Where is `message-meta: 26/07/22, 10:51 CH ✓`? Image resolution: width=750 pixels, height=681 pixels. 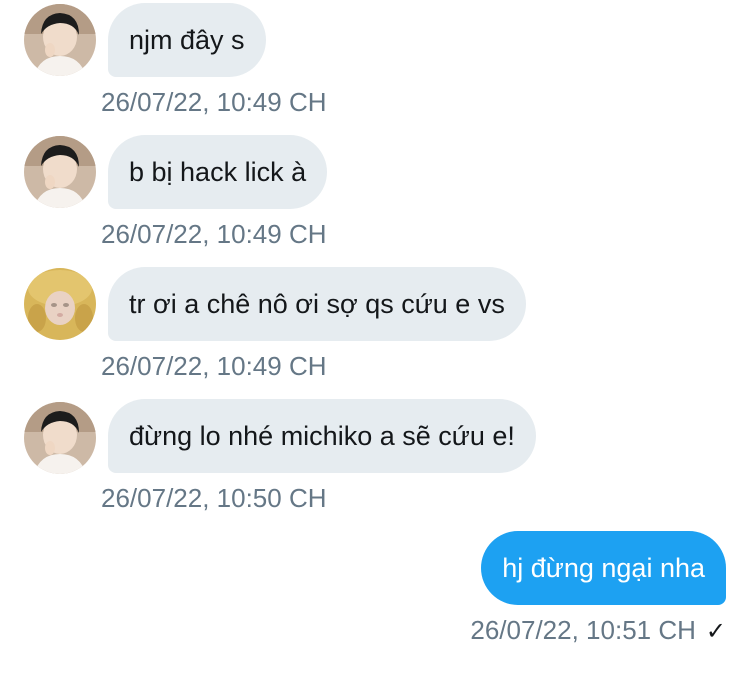 message-meta: 26/07/22, 10:51 CH ✓ is located at coordinates (598, 631).